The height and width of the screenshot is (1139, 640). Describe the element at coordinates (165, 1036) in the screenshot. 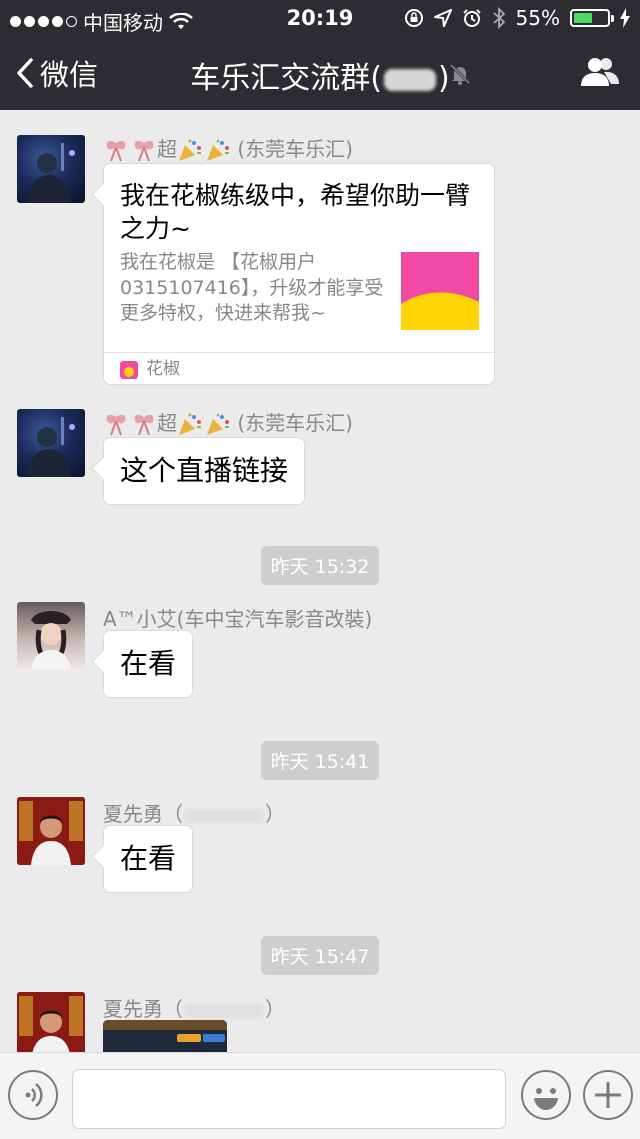

I see `video-message-thumbnail` at that location.